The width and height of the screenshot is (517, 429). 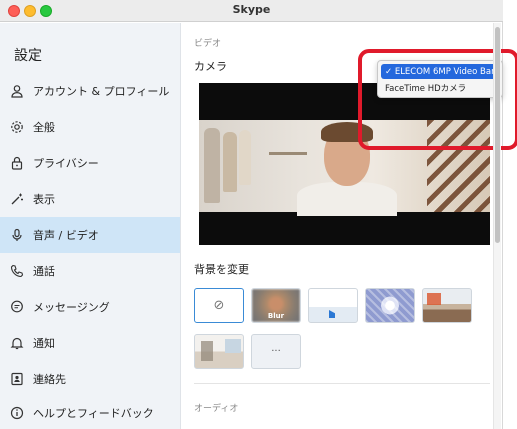 I want to click on gear-icon, so click(x=17, y=127).